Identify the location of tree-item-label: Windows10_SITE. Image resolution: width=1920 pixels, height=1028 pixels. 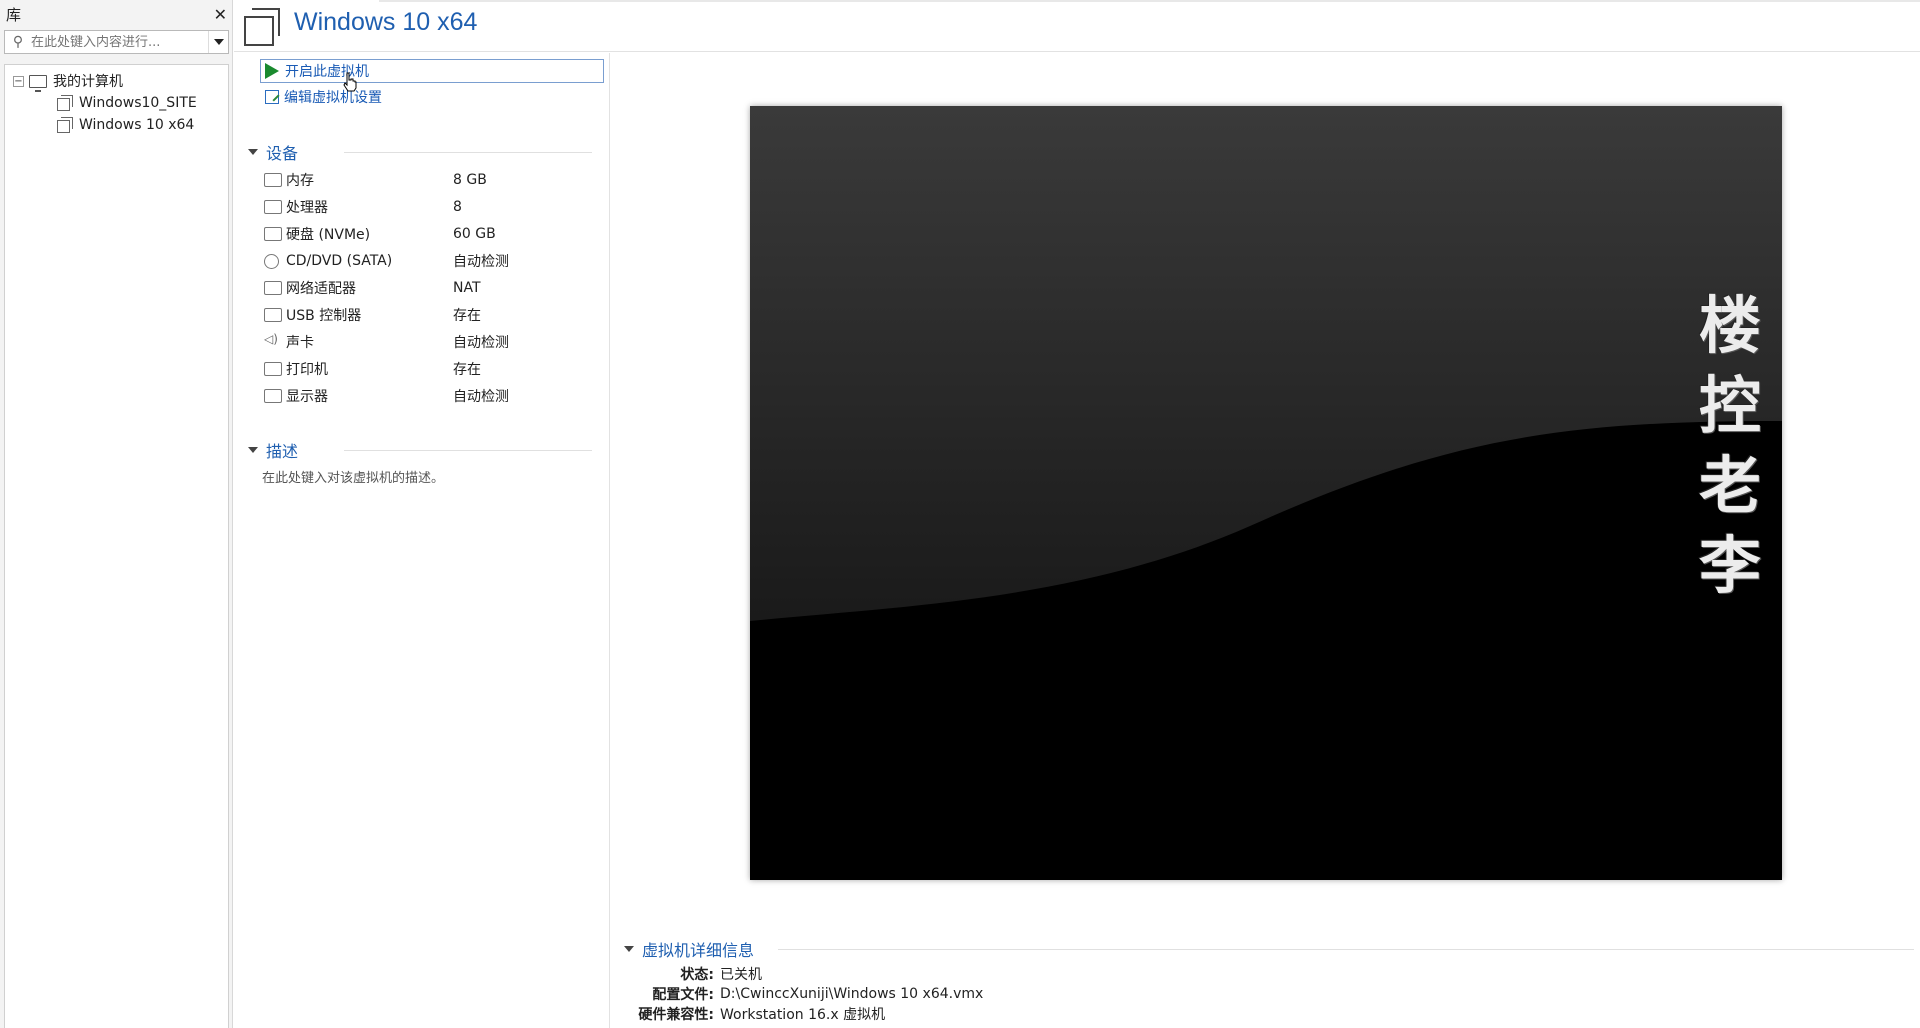
(138, 103).